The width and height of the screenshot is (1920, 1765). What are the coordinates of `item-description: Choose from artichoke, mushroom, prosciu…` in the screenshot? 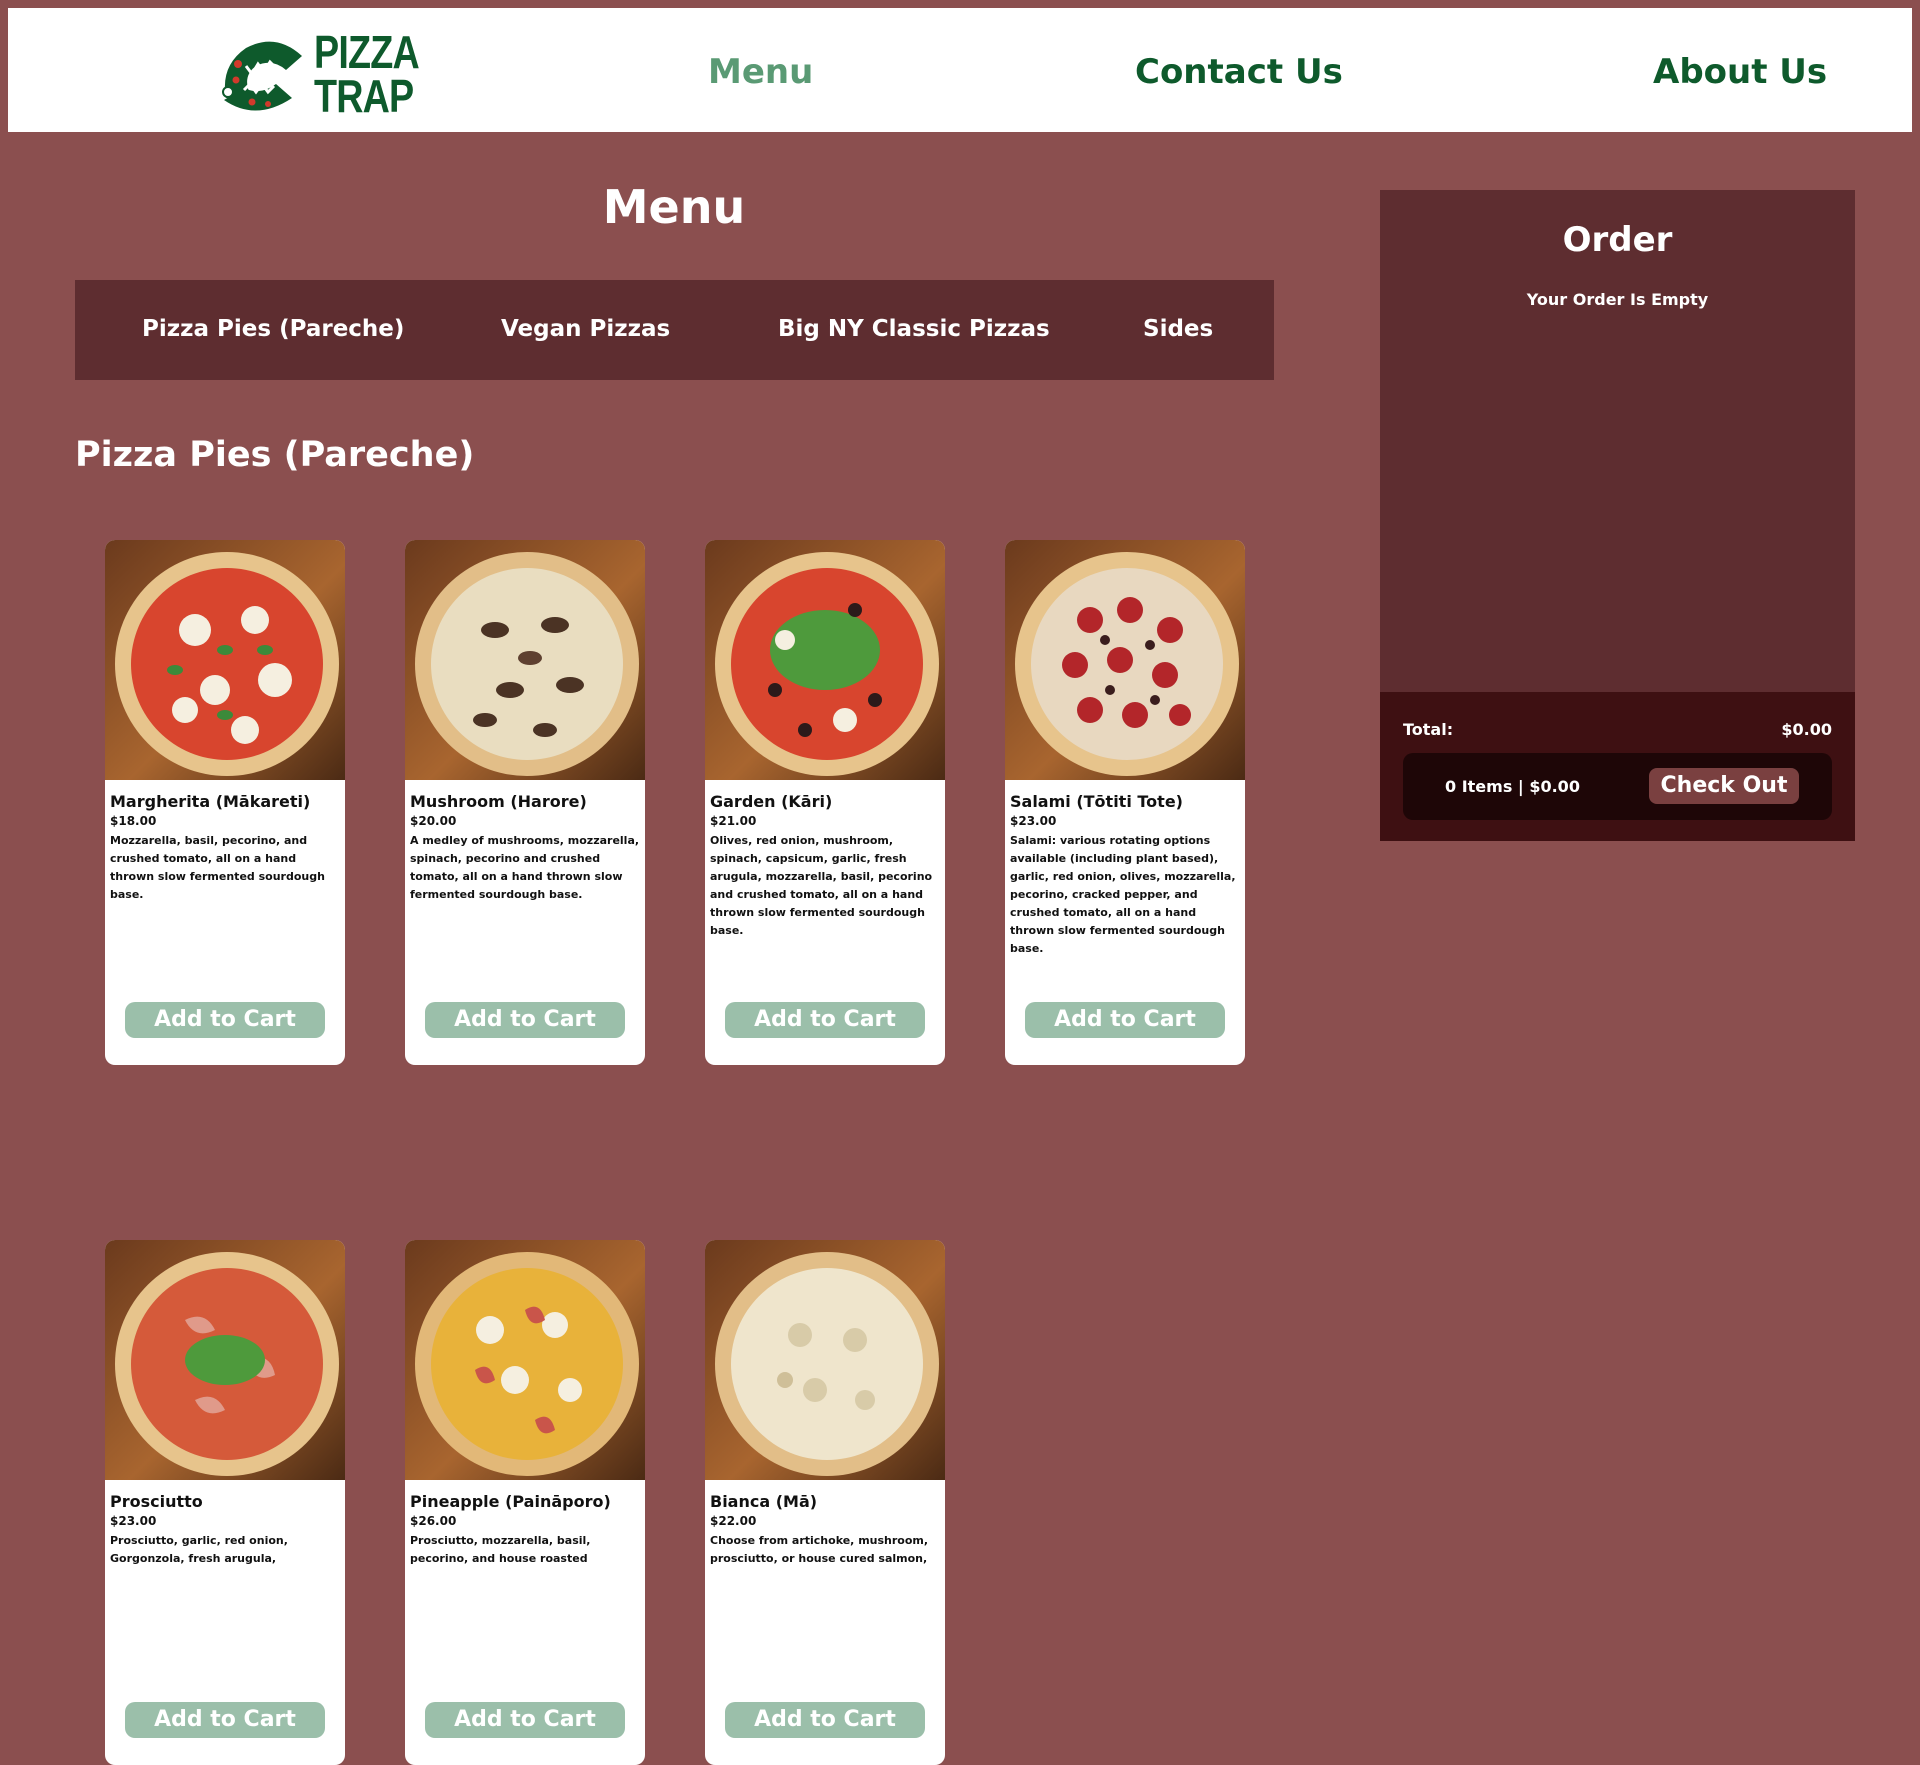 It's located at (819, 1549).